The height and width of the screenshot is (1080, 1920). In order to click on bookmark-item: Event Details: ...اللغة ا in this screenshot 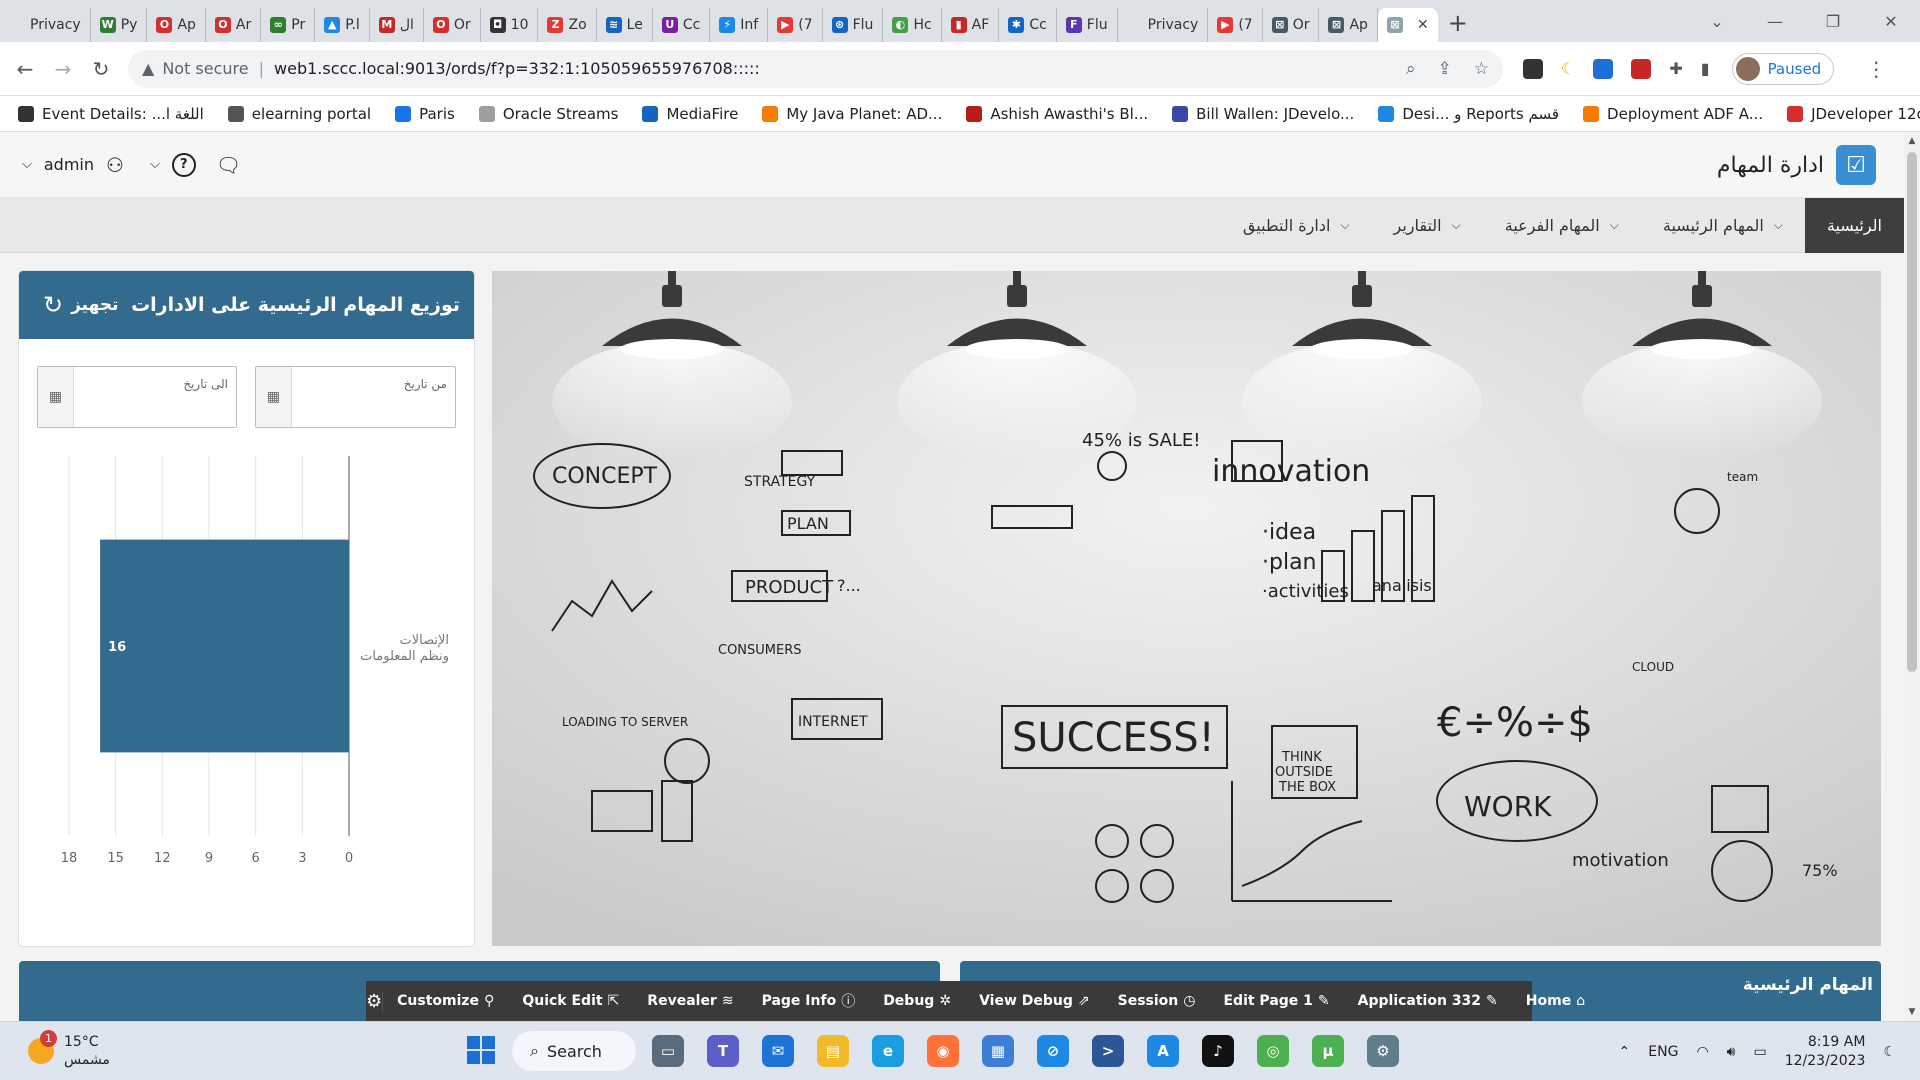, I will do `click(111, 114)`.